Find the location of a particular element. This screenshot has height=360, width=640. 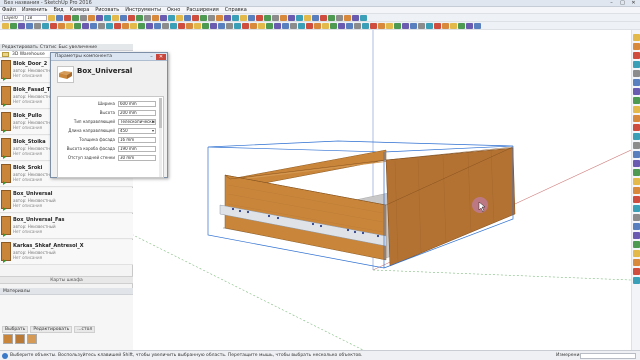

maximize-button: □ is located at coordinates (622, 3).